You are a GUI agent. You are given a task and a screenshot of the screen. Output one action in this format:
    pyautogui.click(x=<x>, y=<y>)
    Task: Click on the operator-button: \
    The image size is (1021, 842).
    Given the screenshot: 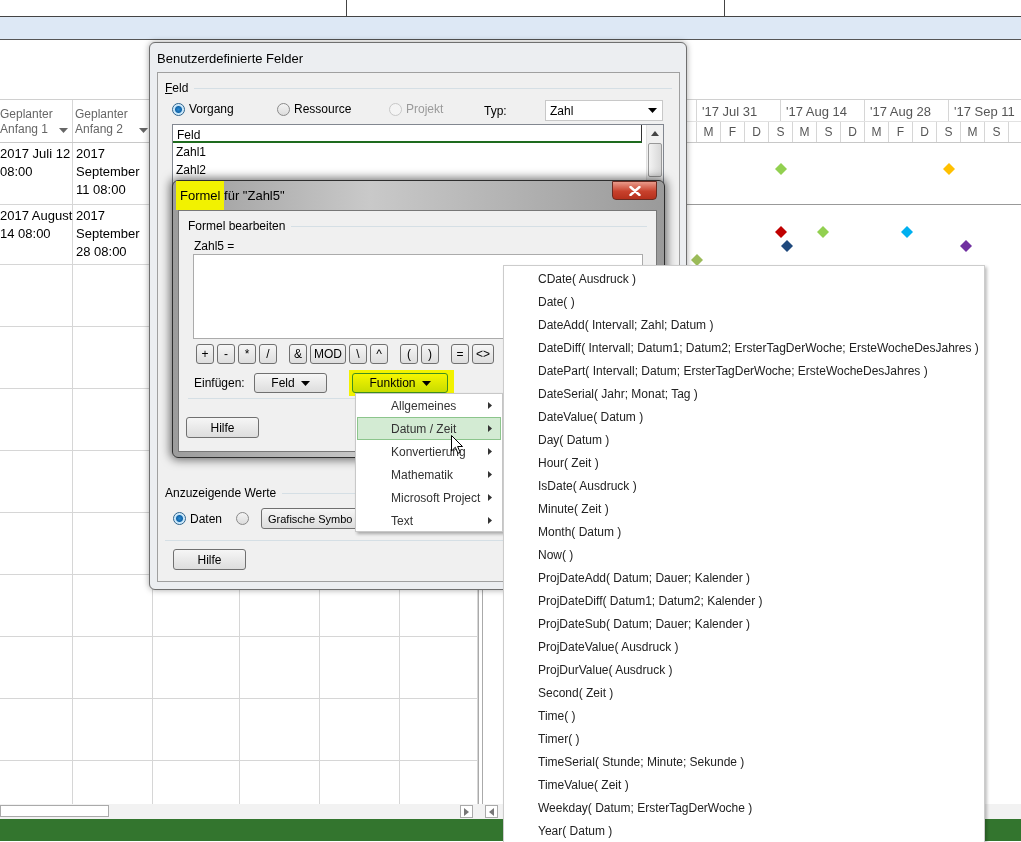 What is the action you would take?
    pyautogui.click(x=358, y=354)
    